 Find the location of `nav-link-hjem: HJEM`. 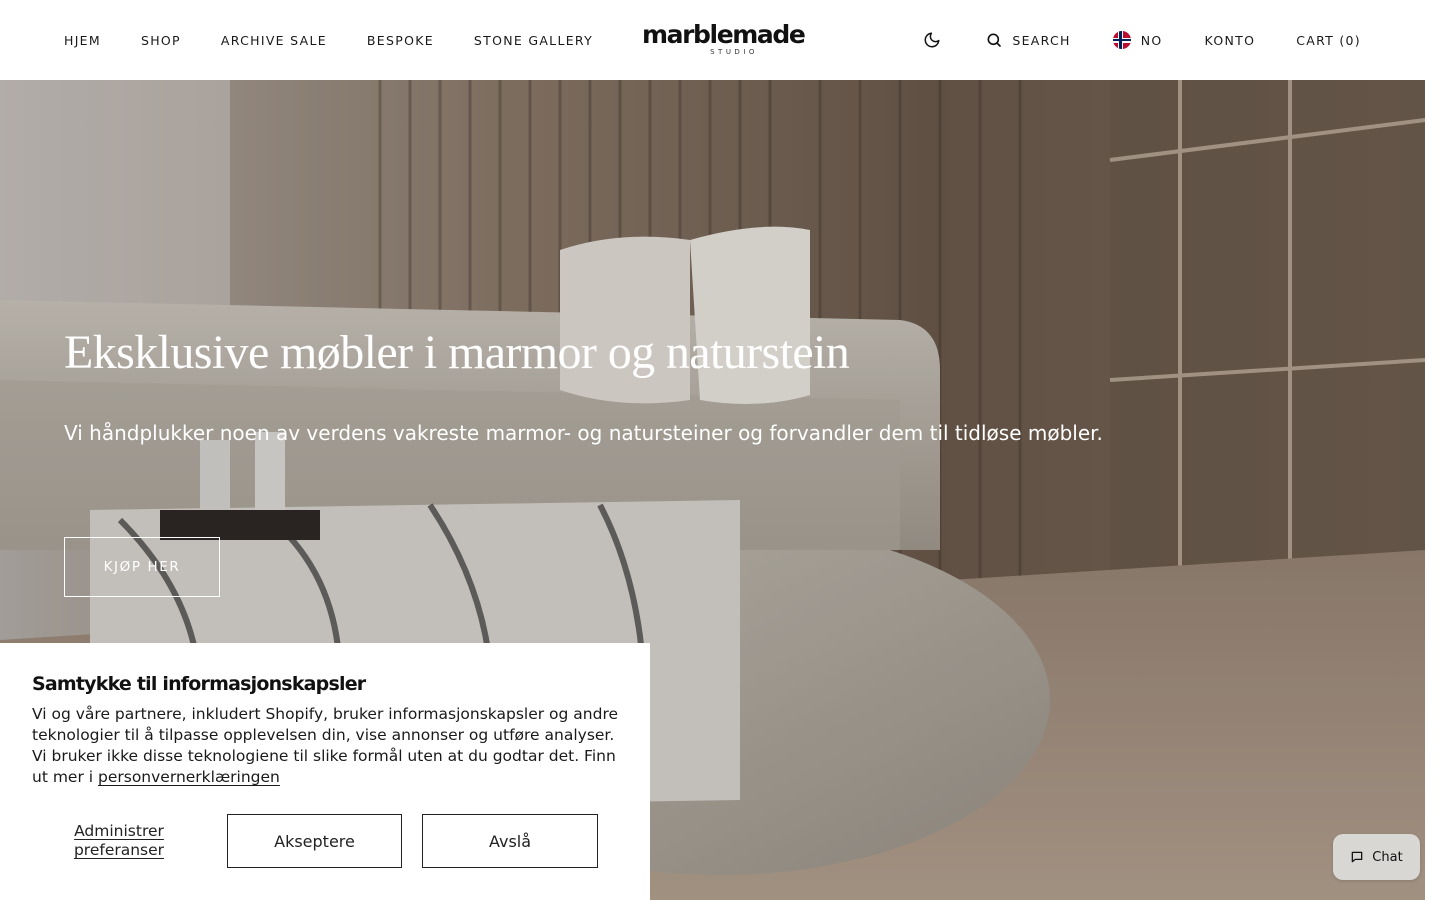

nav-link-hjem: HJEM is located at coordinates (82, 40).